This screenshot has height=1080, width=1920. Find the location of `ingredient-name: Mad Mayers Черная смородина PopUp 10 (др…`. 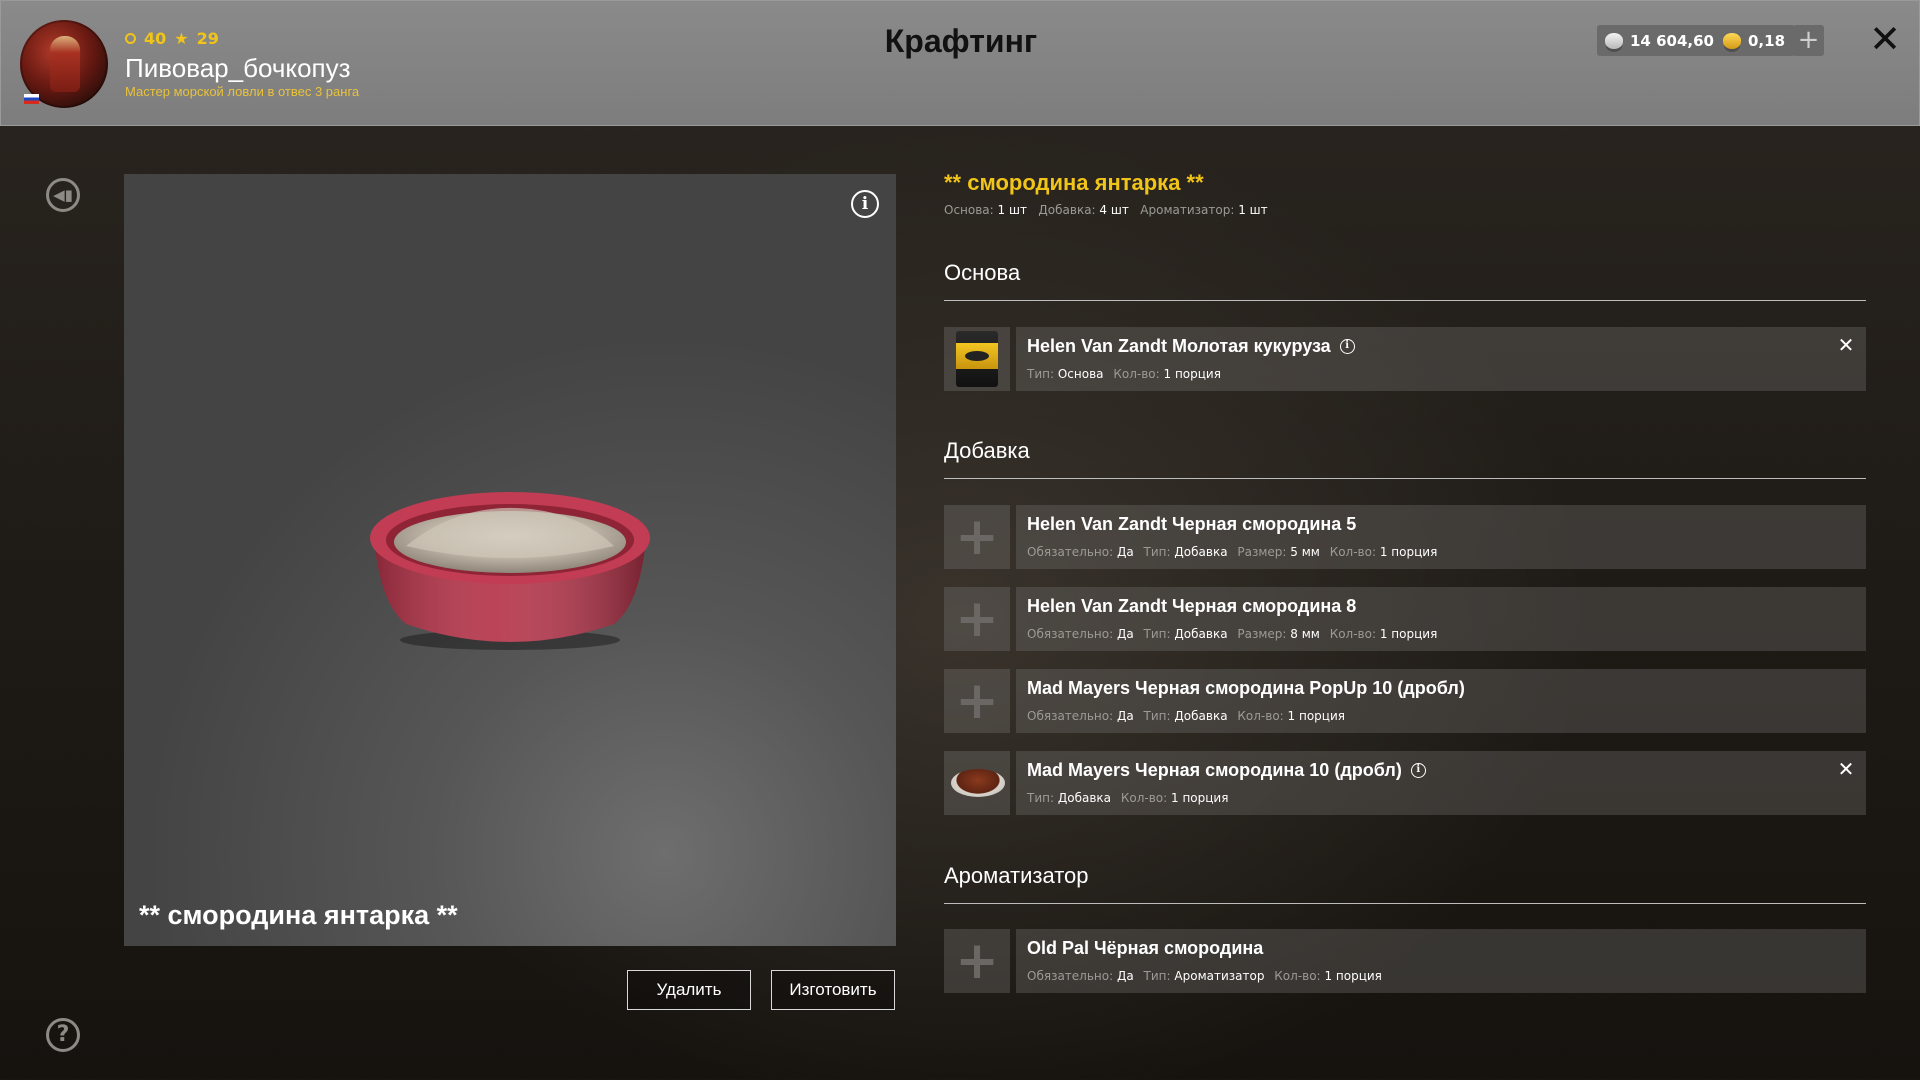

ingredient-name: Mad Mayers Черная смородина PopUp 10 (др… is located at coordinates (1246, 688).